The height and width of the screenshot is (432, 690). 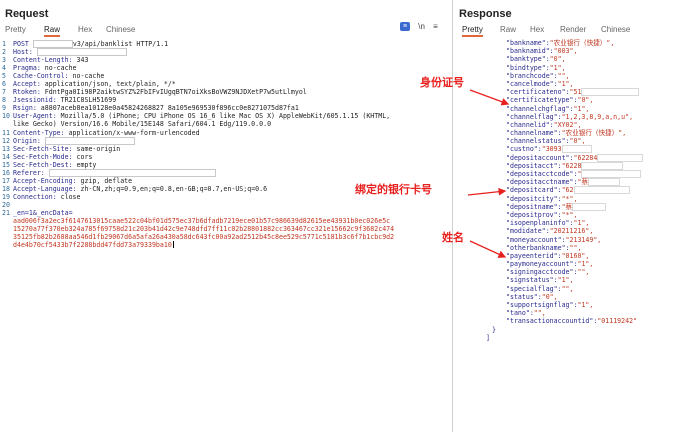 What do you see at coordinates (542, 305) in the screenshot?
I see `json-key: "supportsignflag":` at bounding box center [542, 305].